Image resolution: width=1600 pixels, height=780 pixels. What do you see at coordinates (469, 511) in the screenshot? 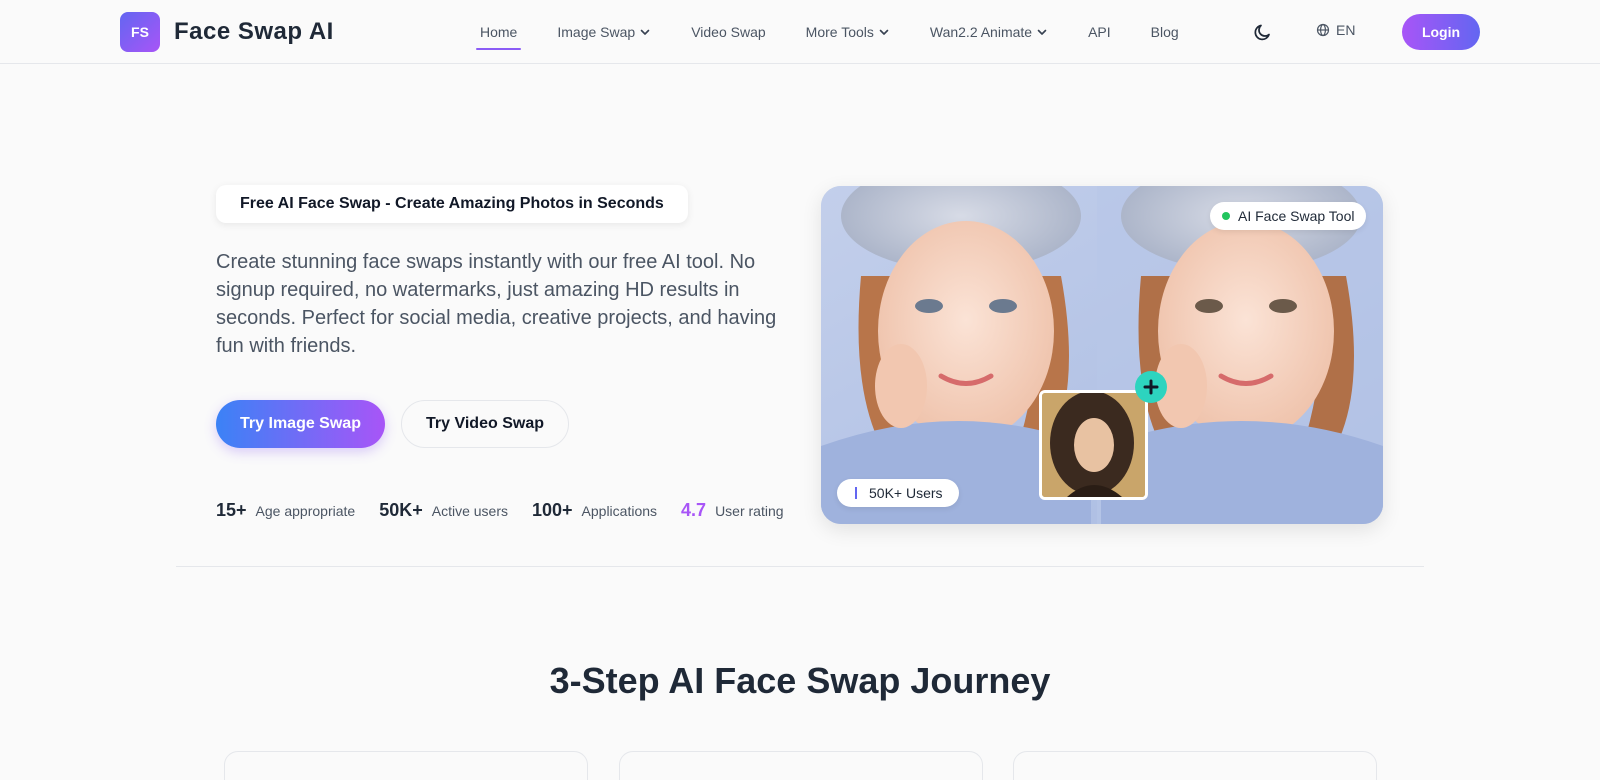
I see `stat-label: Active users` at bounding box center [469, 511].